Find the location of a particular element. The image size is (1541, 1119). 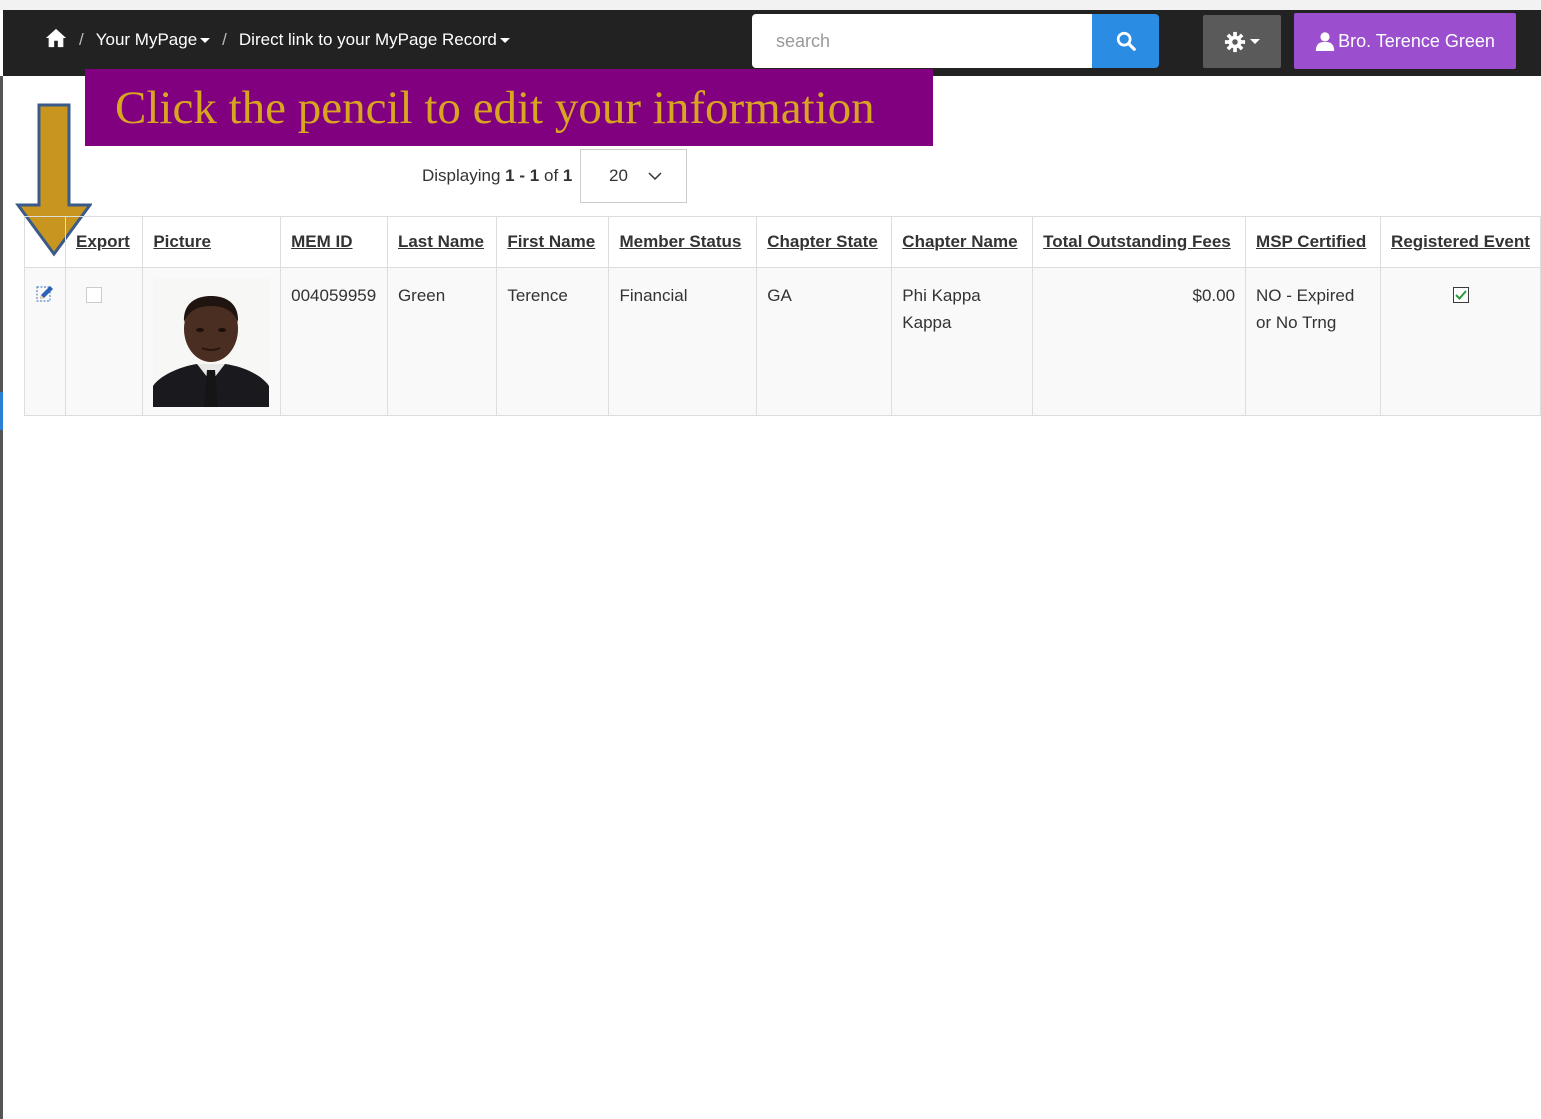

cell-edit is located at coordinates (45, 341).